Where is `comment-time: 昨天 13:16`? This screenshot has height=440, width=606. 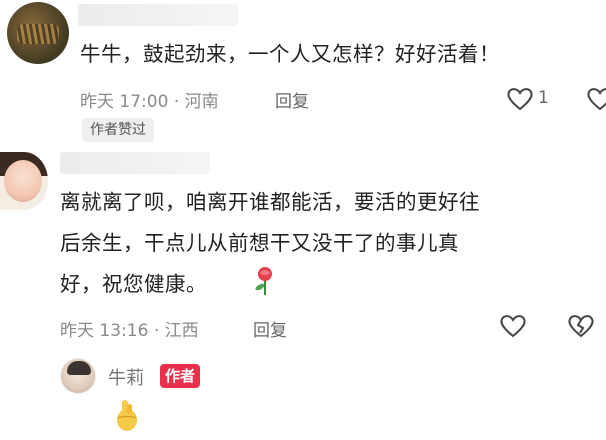 comment-time: 昨天 13:16 is located at coordinates (104, 331).